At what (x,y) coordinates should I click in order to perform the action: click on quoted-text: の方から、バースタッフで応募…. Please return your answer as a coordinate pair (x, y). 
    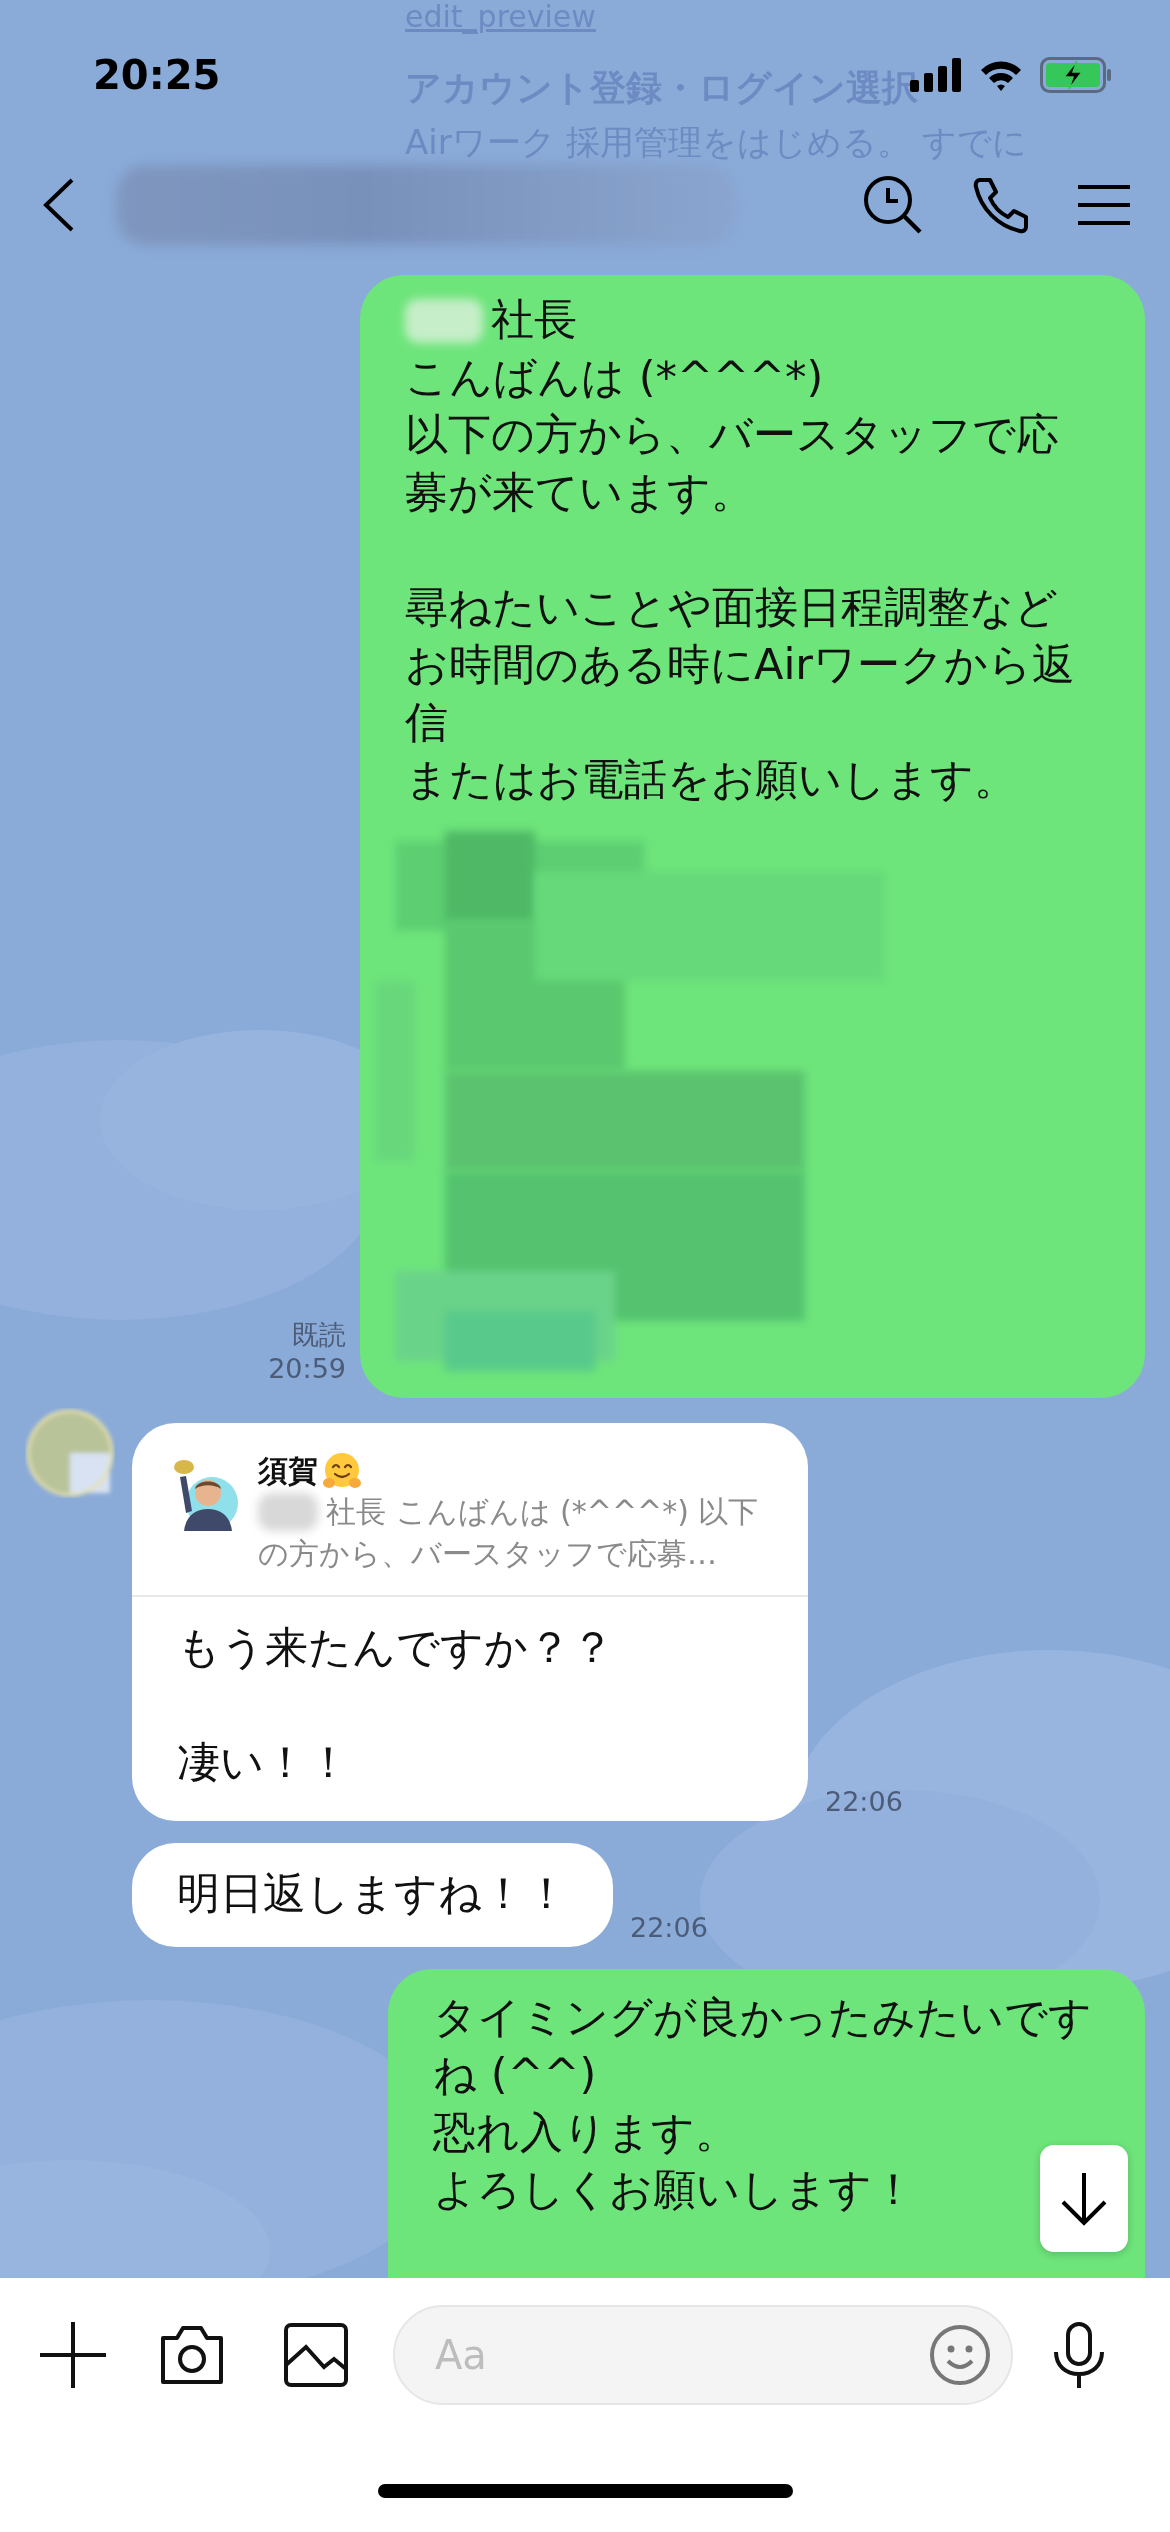
    Looking at the image, I should click on (487, 1553).